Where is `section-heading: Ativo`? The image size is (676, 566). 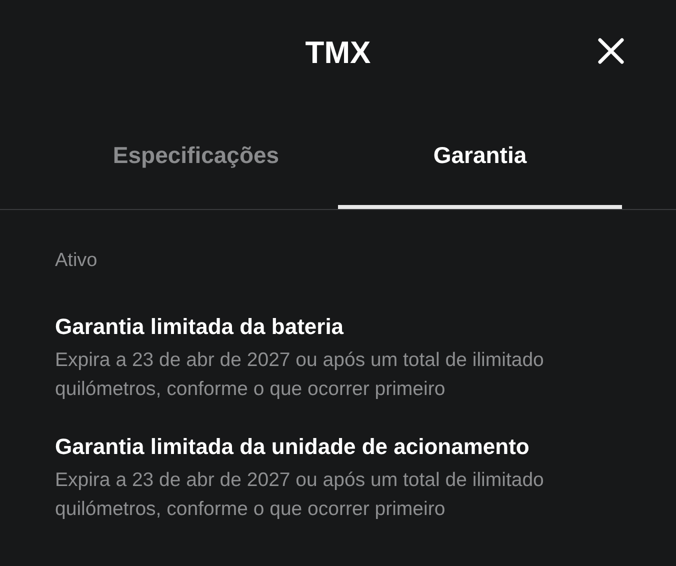 section-heading: Ativo is located at coordinates (76, 261).